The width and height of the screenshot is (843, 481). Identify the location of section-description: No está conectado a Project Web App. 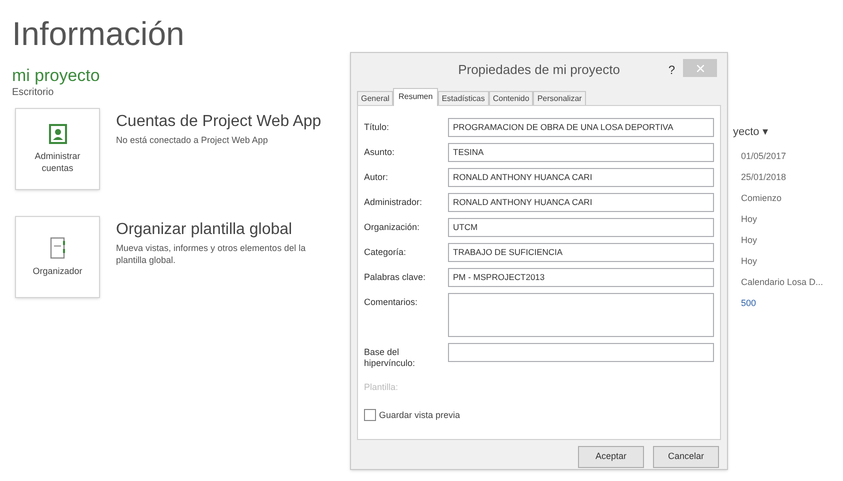
(192, 140).